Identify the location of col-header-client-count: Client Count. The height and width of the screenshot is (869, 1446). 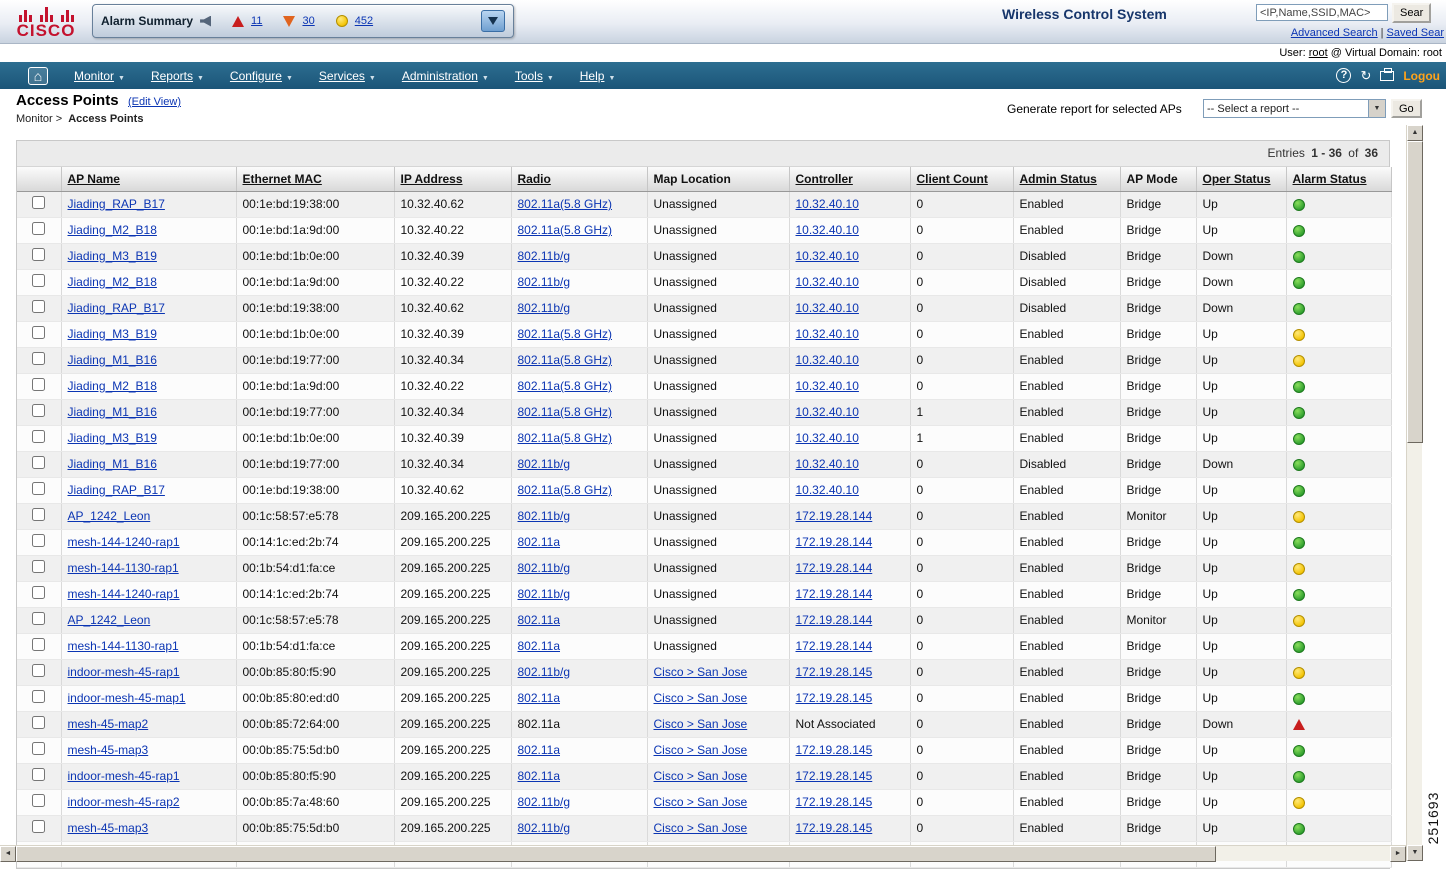
(962, 179).